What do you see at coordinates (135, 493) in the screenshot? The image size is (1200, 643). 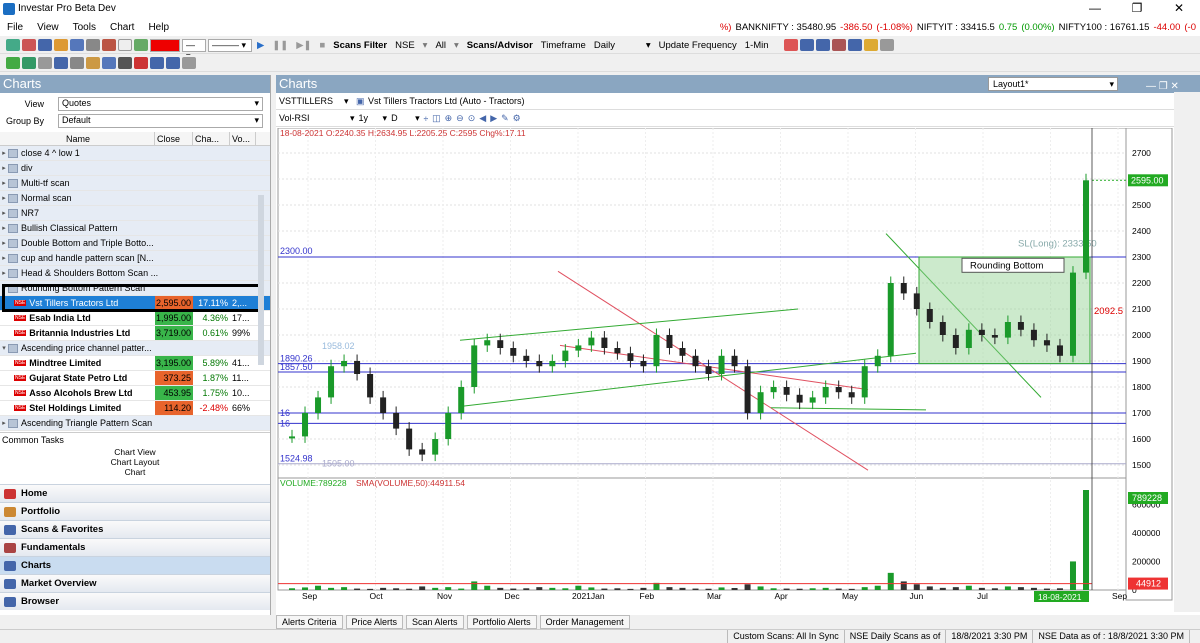 I see `nav-home: Home` at bounding box center [135, 493].